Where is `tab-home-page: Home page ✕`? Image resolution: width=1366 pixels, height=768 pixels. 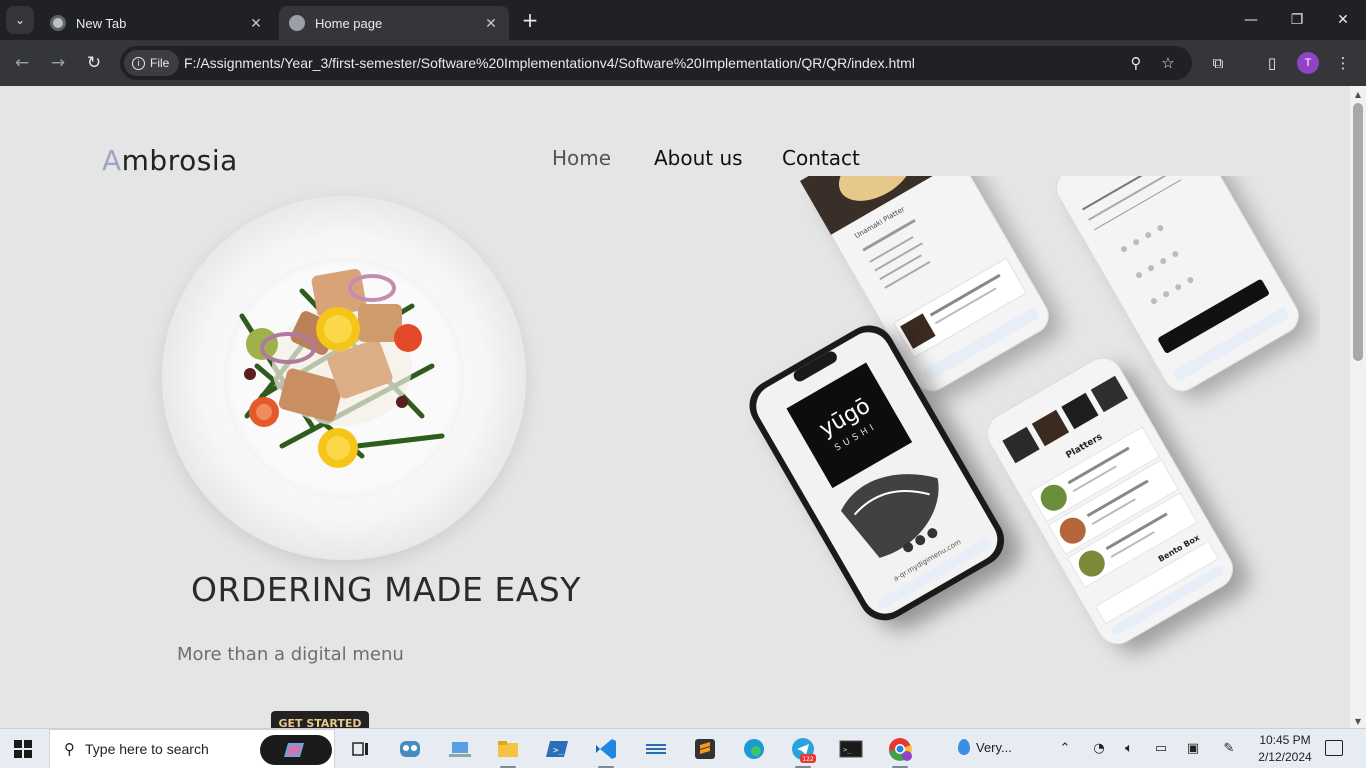 tab-home-page: Home page ✕ is located at coordinates (394, 23).